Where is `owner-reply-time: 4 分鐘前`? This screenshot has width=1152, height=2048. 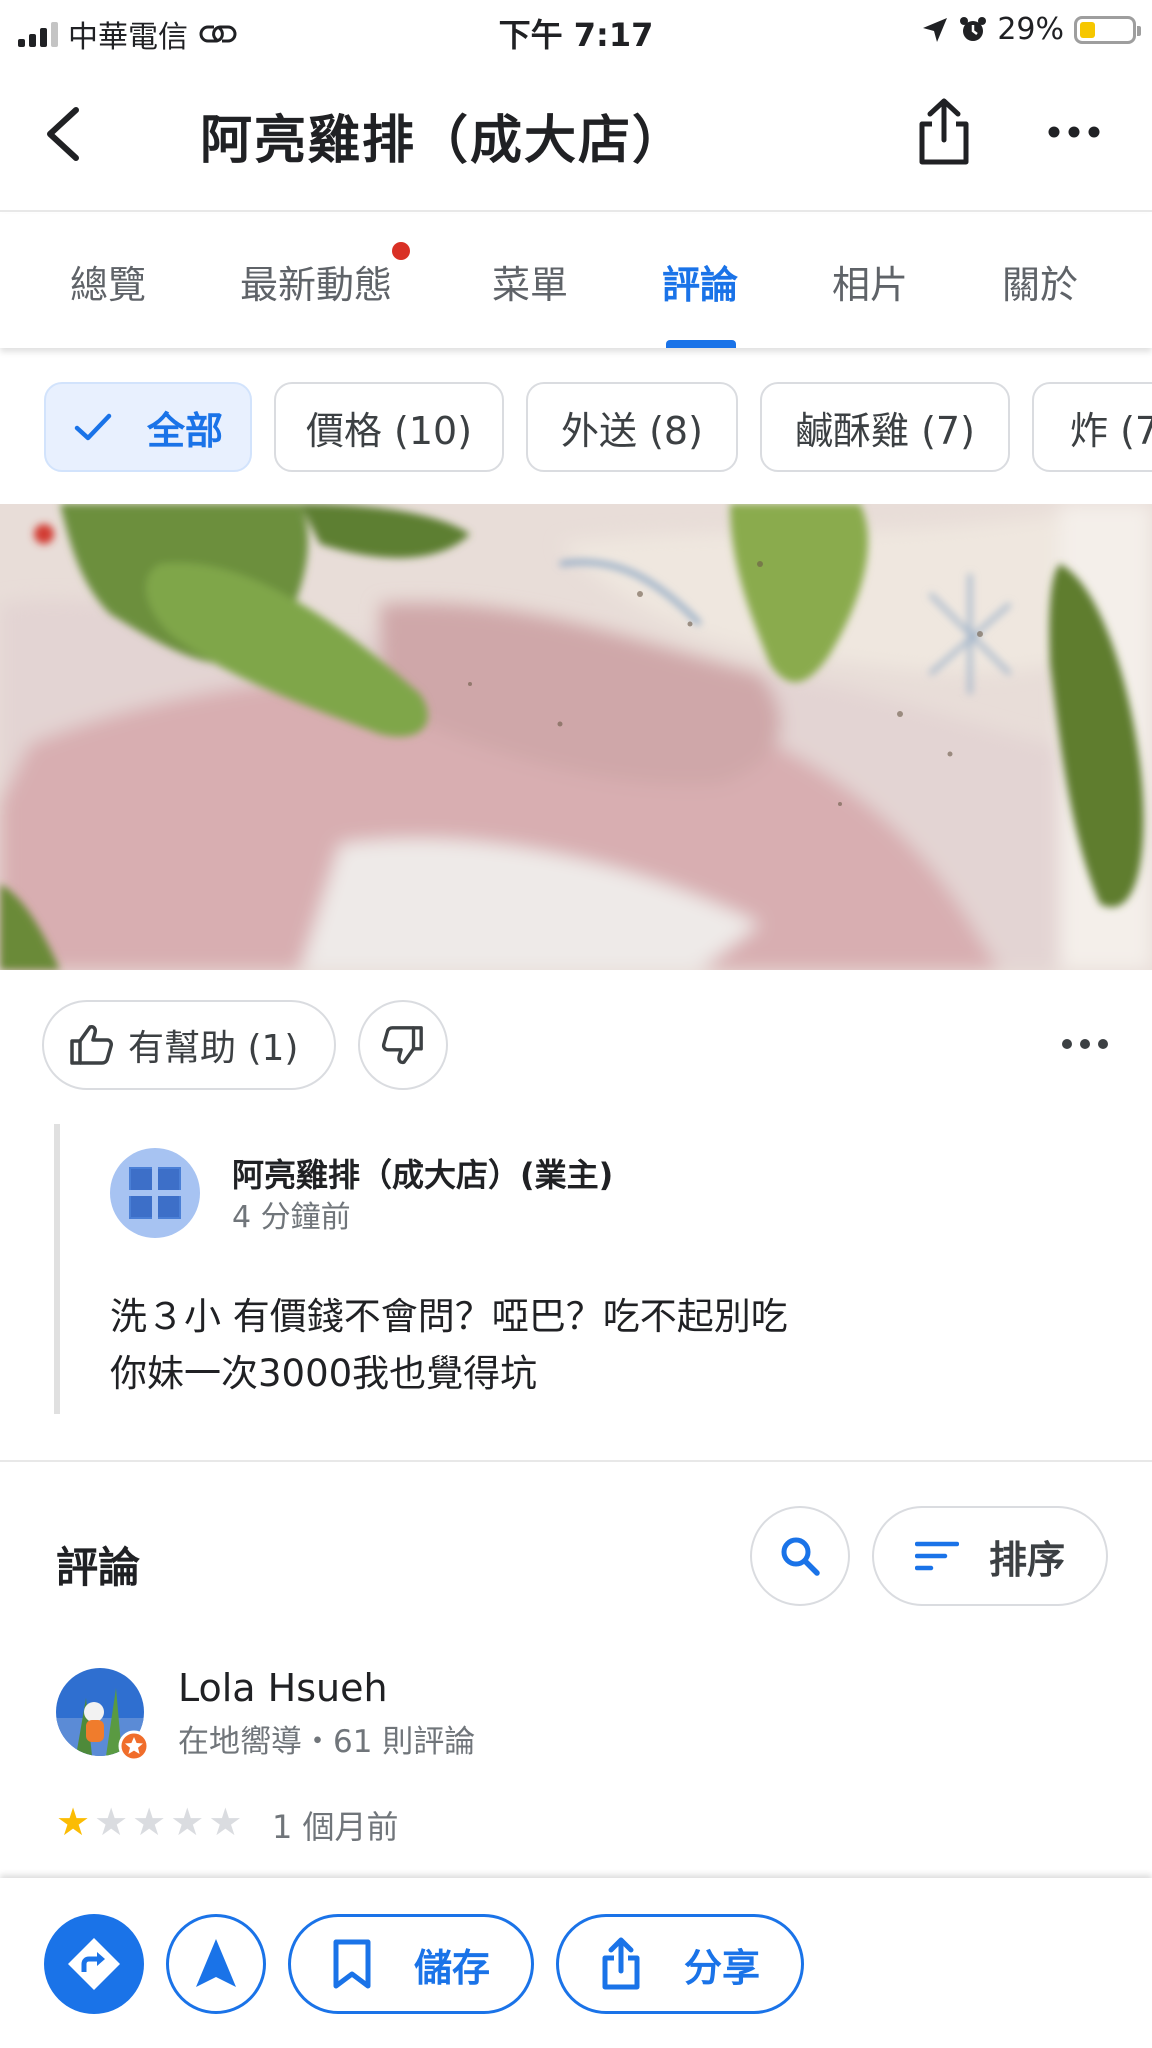
owner-reply-time: 4 分鐘前 is located at coordinates (291, 1217).